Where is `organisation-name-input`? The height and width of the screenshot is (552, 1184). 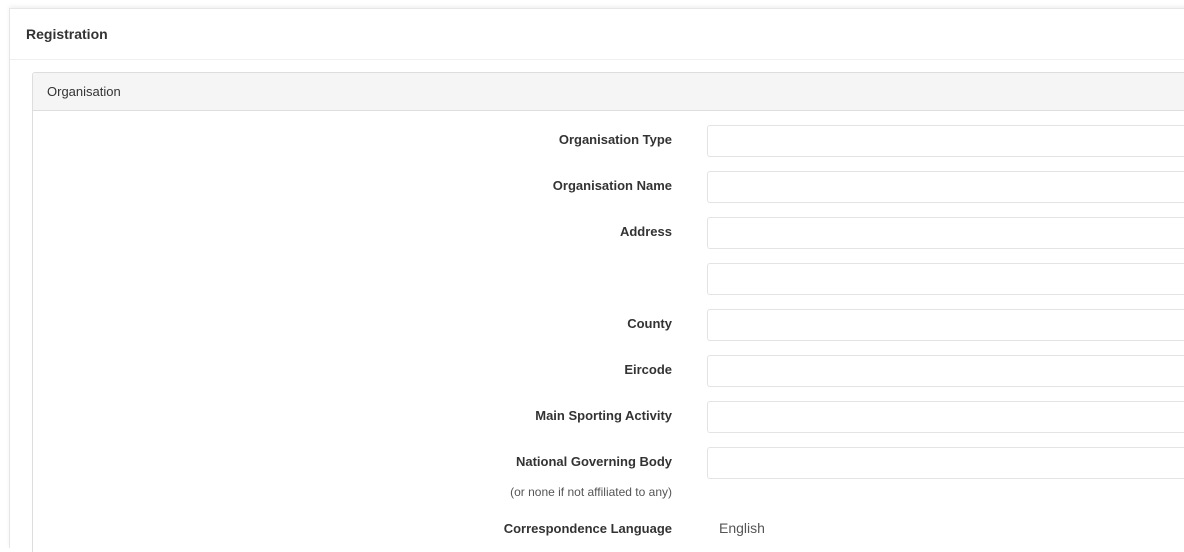 organisation-name-input is located at coordinates (945, 187).